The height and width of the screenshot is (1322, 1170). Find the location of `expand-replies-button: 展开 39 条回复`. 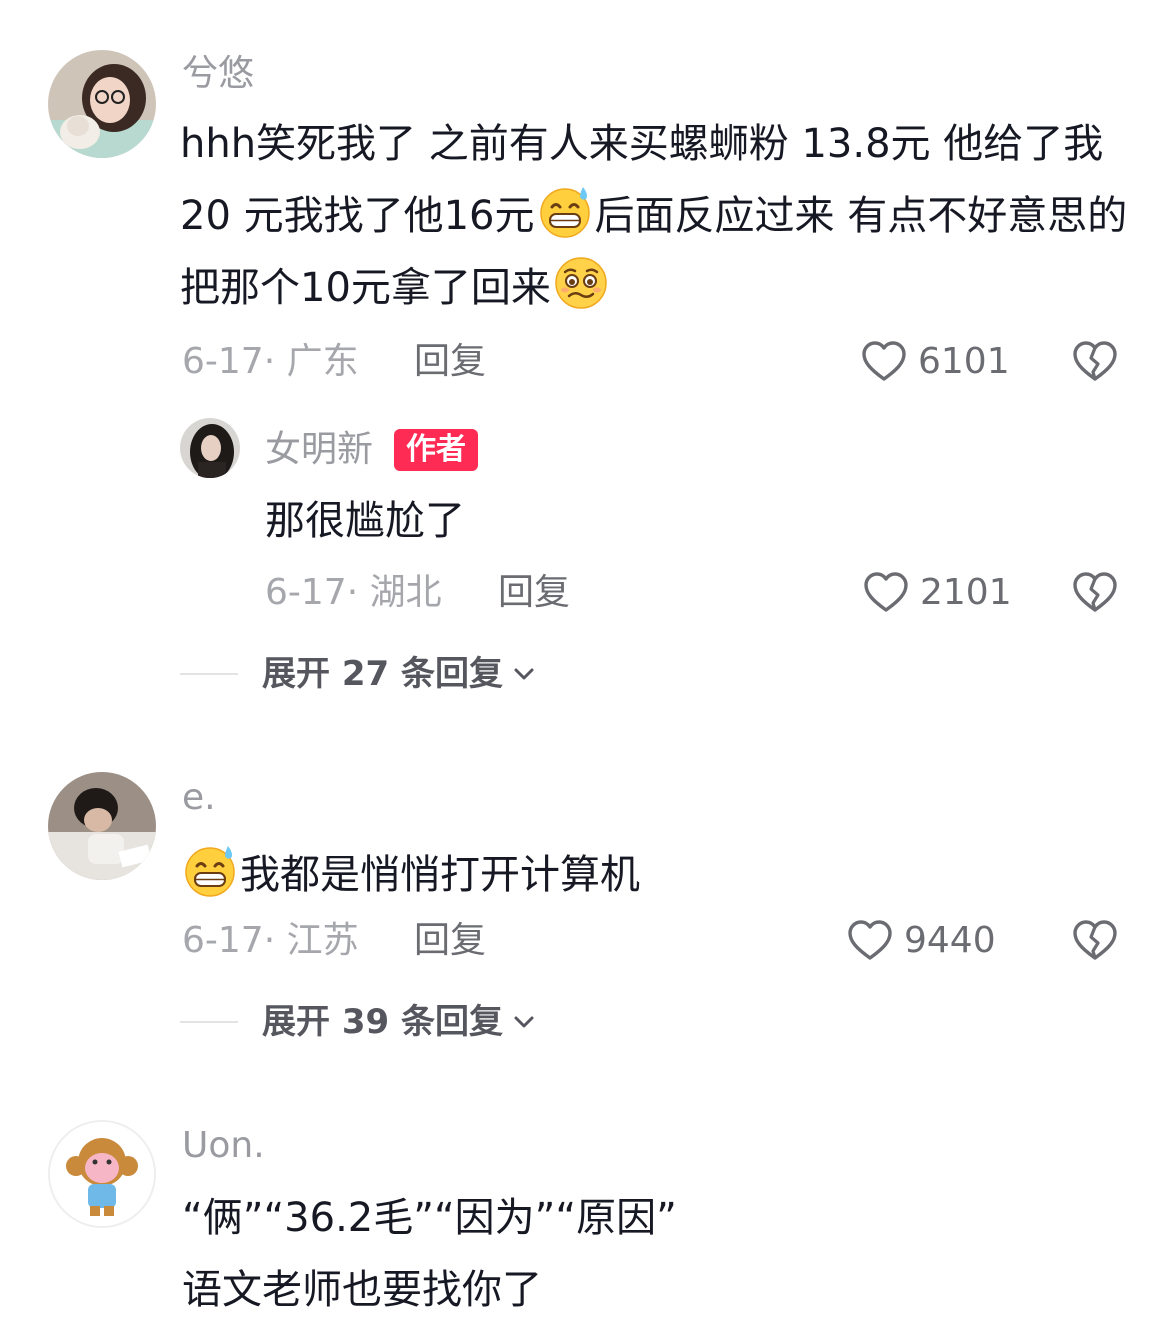

expand-replies-button: 展开 39 条回复 is located at coordinates (358, 1022).